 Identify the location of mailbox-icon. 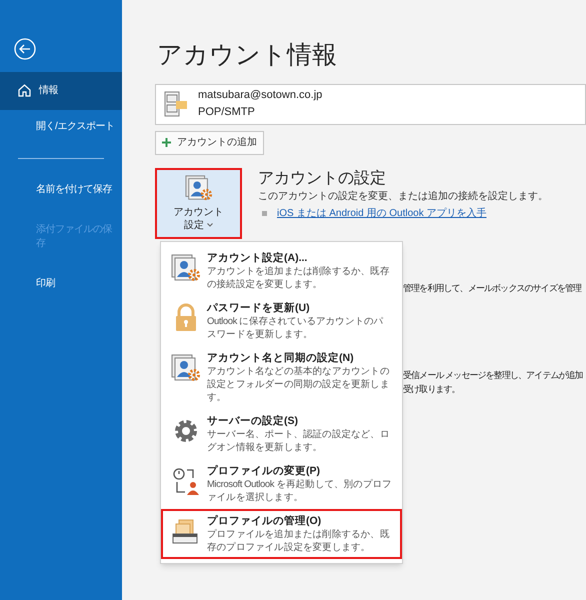
(176, 104).